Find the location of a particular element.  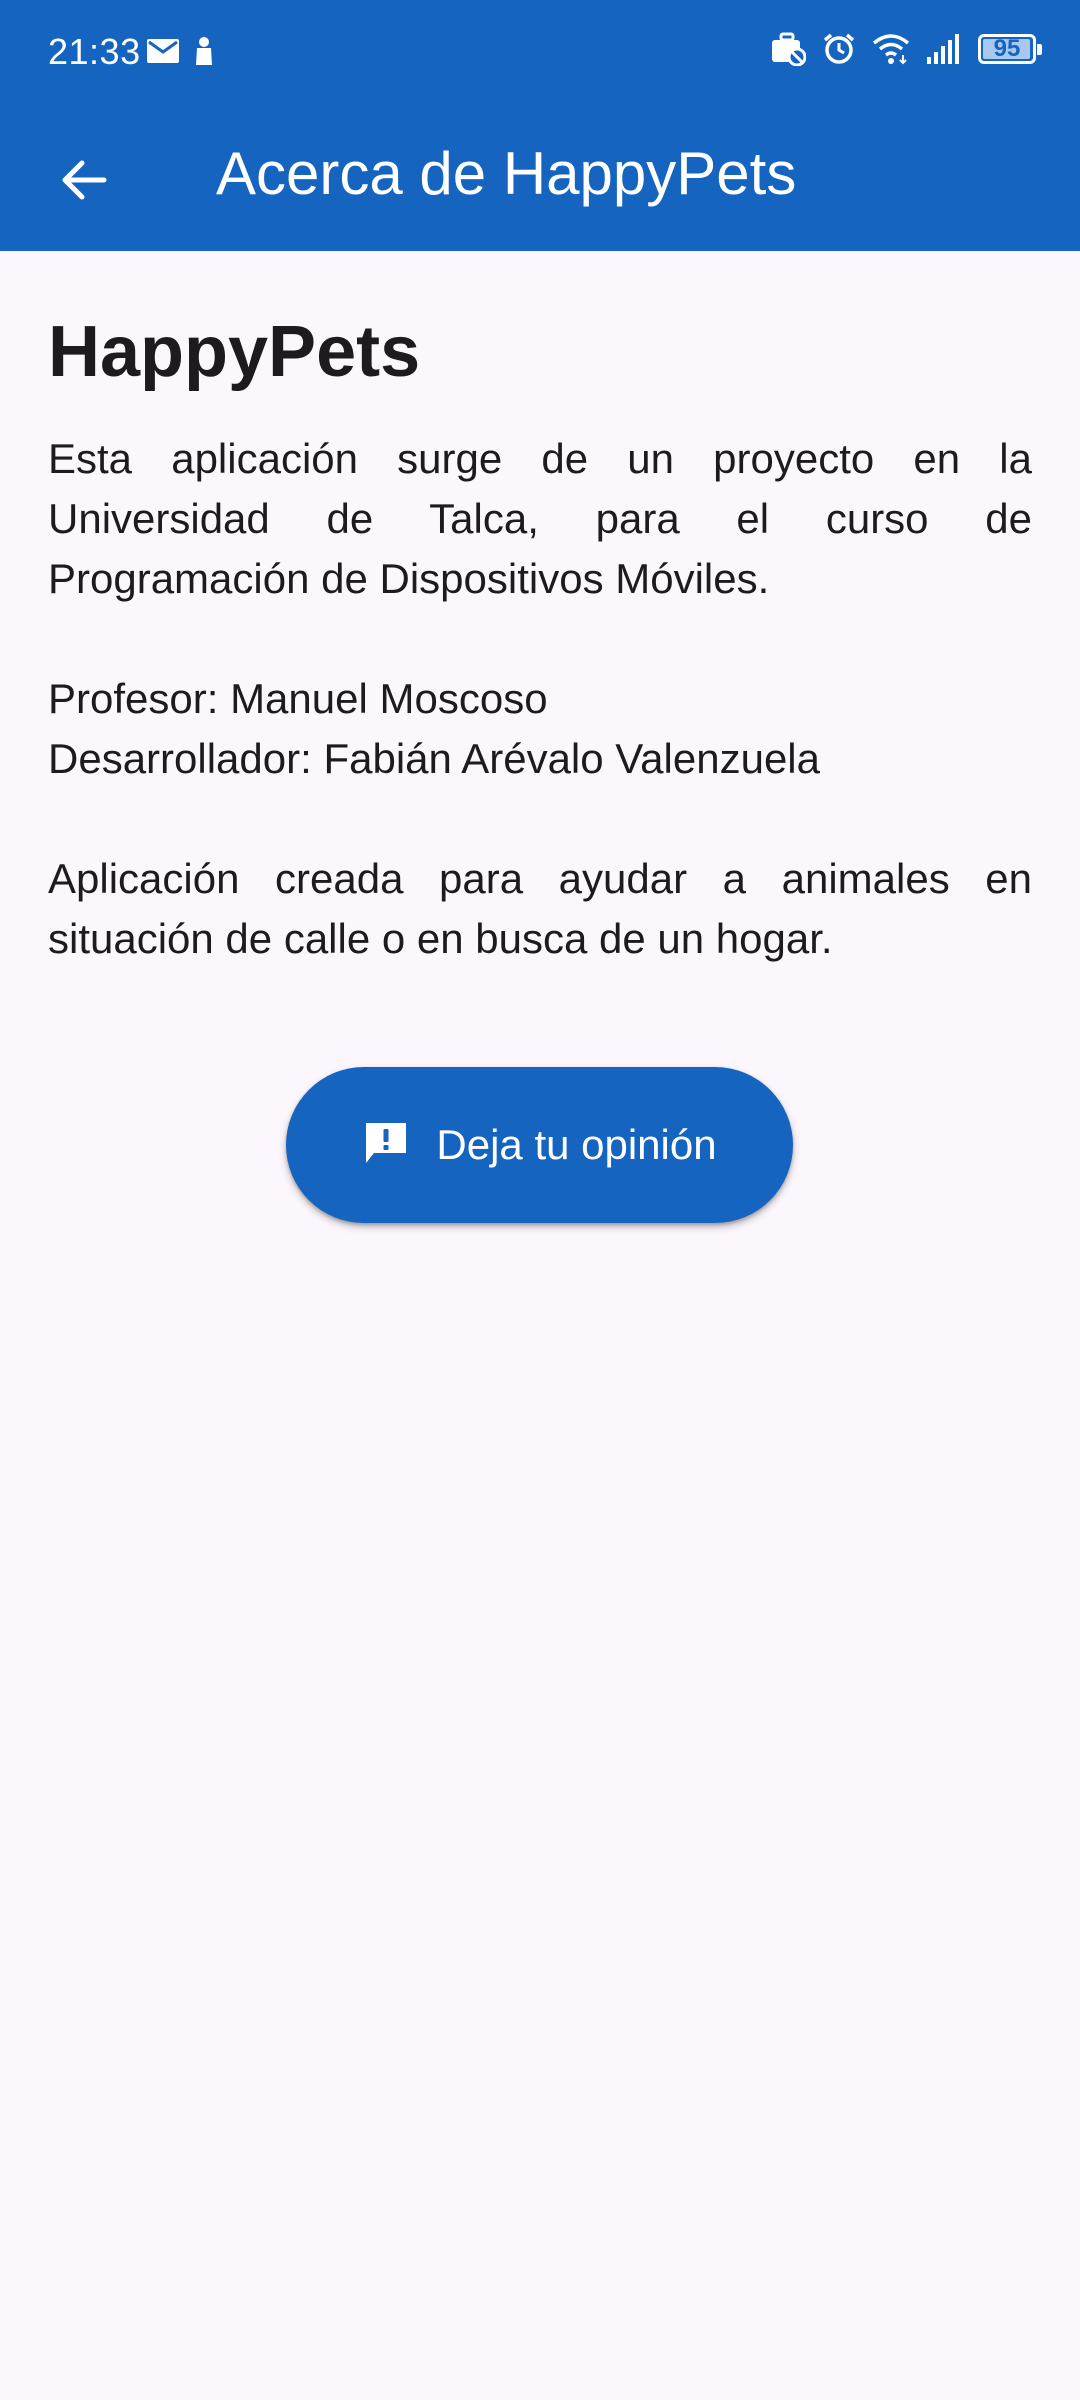

page-title: Acerca de HappyPets is located at coordinates (506, 173).